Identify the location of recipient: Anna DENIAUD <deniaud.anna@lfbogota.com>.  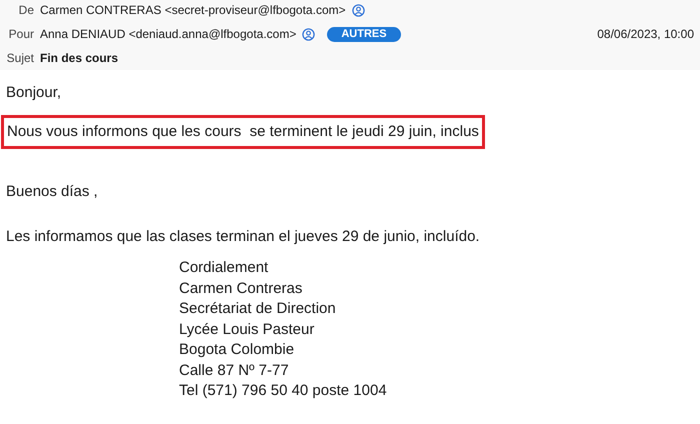
(168, 34).